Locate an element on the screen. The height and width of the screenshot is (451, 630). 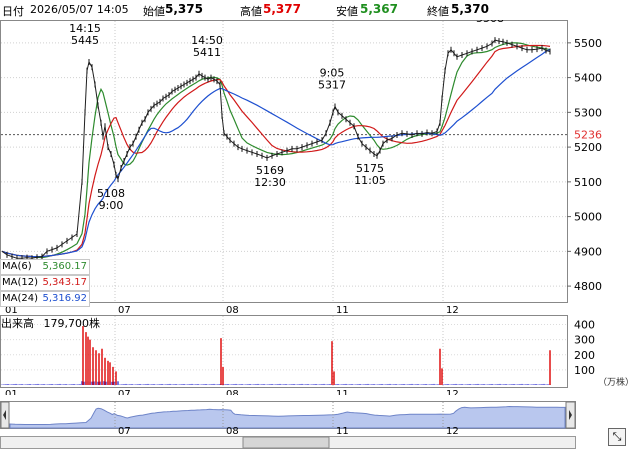
annotation-value: 5508 is located at coordinates (490, 22).